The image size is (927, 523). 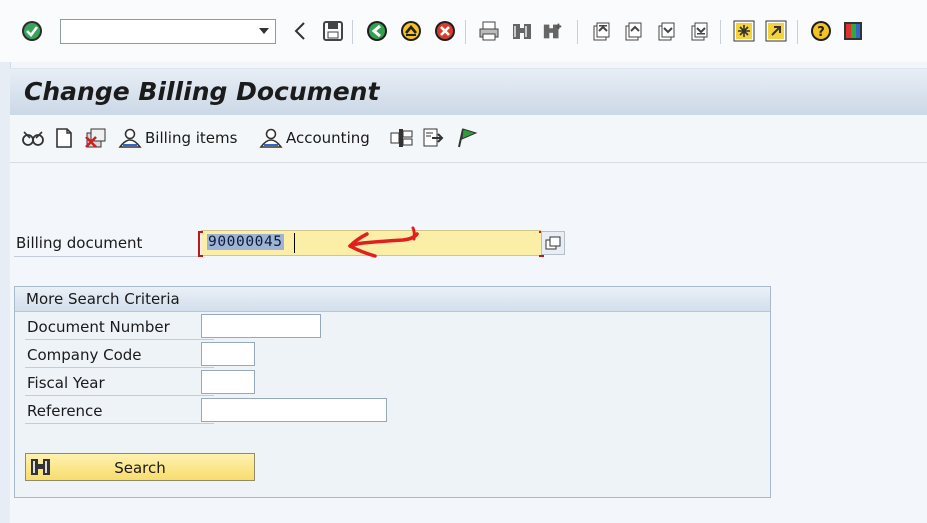 I want to click on title-bar: Change Billing Document, so click(x=468, y=92).